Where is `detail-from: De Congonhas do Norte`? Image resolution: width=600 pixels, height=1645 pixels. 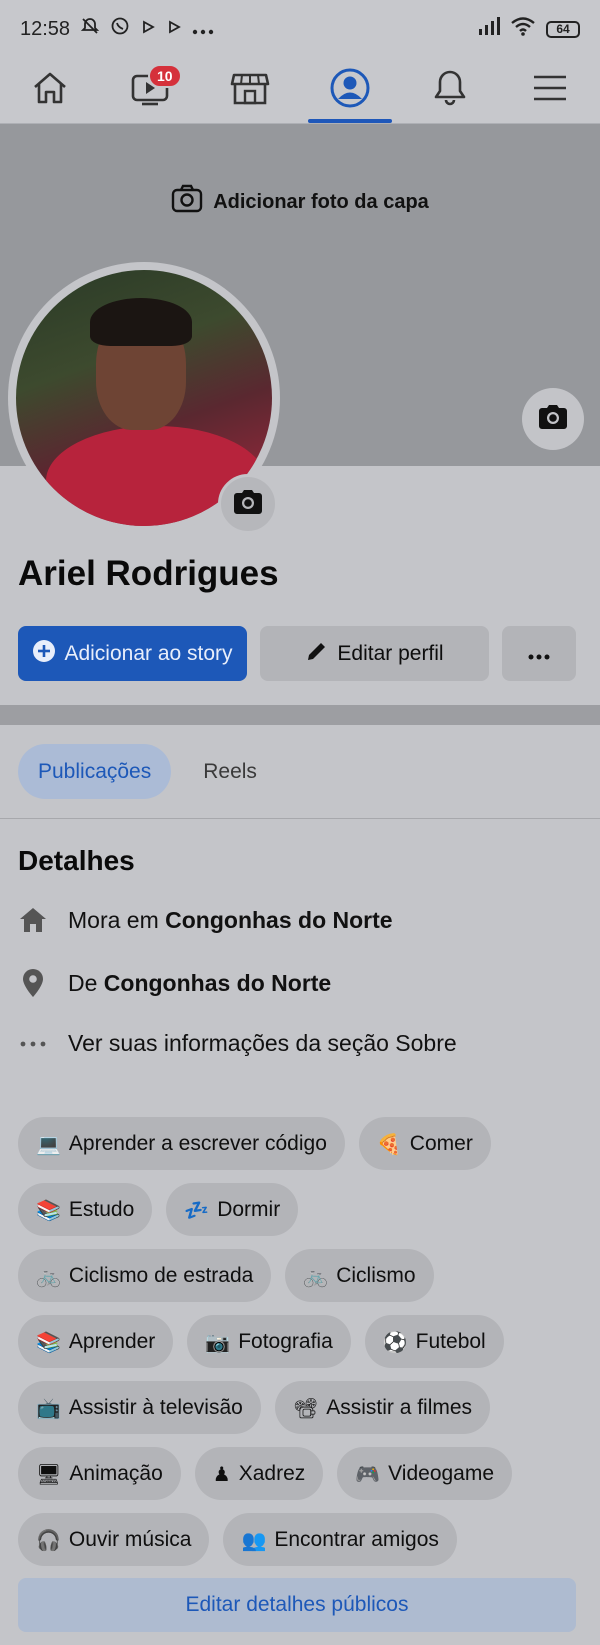 detail-from: De Congonhas do Norte is located at coordinates (174, 983).